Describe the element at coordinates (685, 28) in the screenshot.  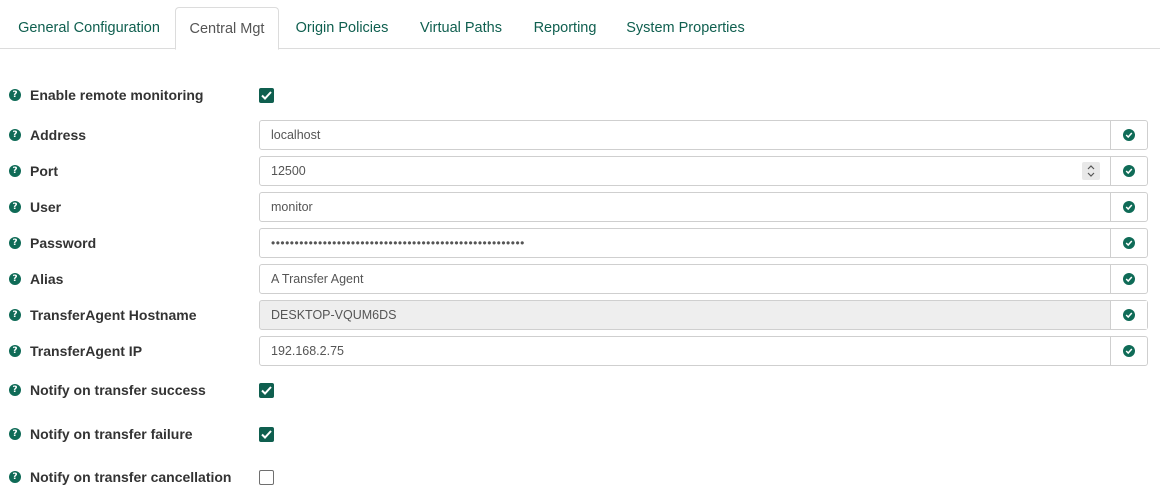
I see `tab-system-properties: System Properties` at that location.